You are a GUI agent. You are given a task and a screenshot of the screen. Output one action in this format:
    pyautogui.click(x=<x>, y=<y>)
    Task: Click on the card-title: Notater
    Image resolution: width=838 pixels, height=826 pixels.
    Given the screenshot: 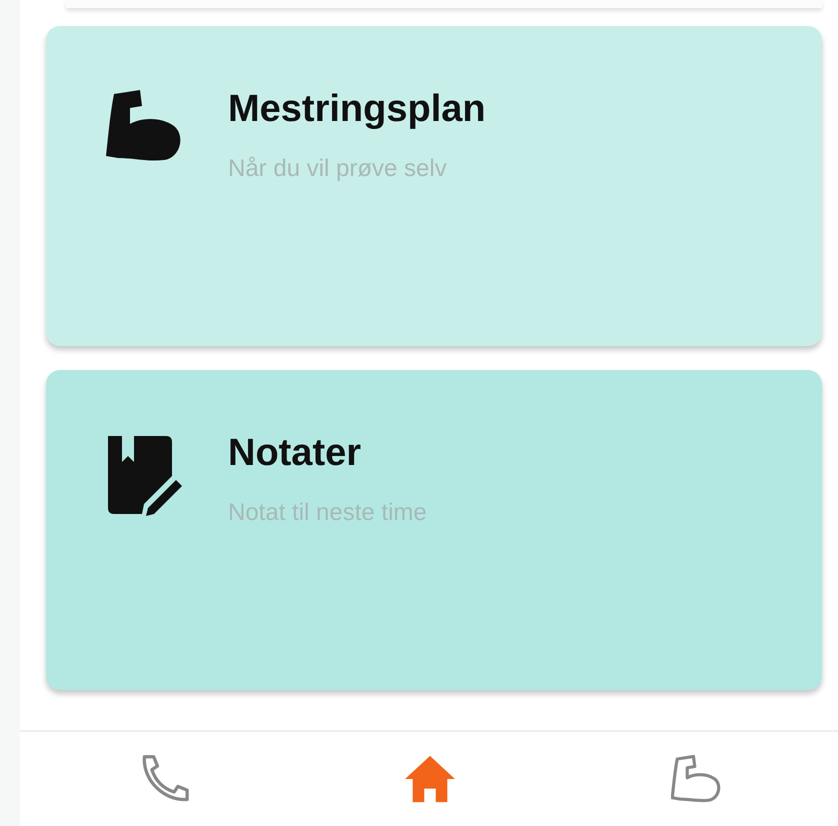 What is the action you would take?
    pyautogui.click(x=295, y=453)
    